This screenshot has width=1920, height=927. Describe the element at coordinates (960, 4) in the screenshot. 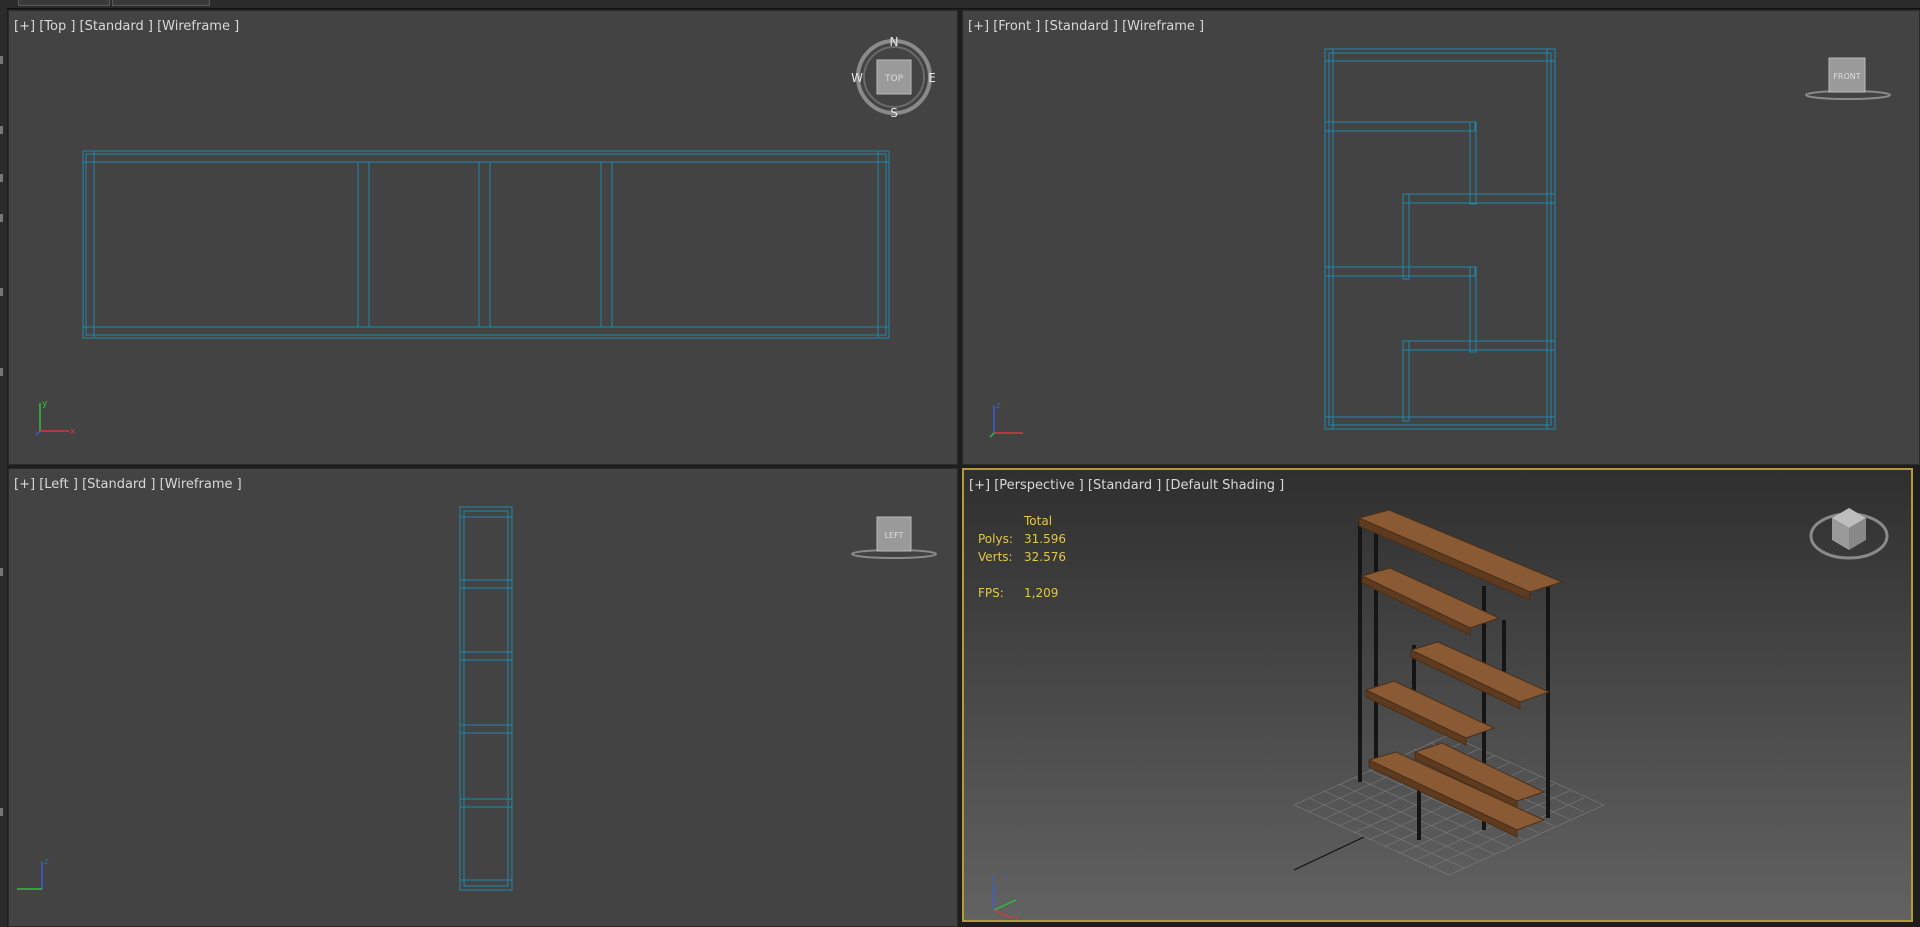

I see `top-toolbar-strip` at that location.